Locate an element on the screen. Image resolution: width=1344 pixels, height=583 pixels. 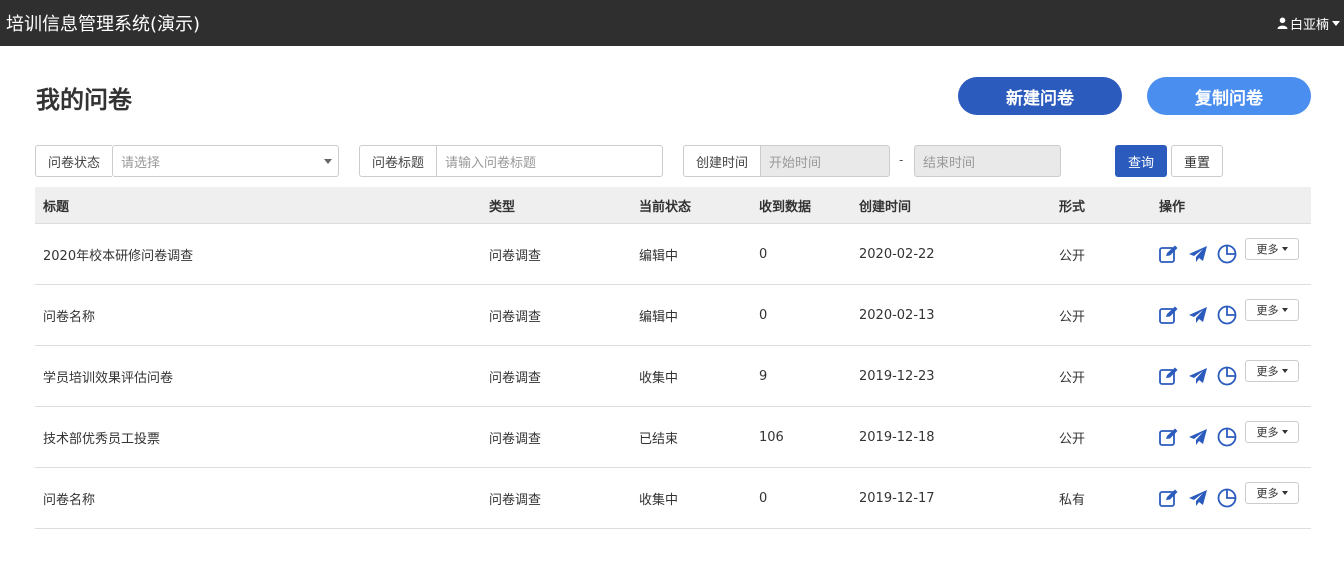
time-filter-label: 创建时间 is located at coordinates (721, 161).